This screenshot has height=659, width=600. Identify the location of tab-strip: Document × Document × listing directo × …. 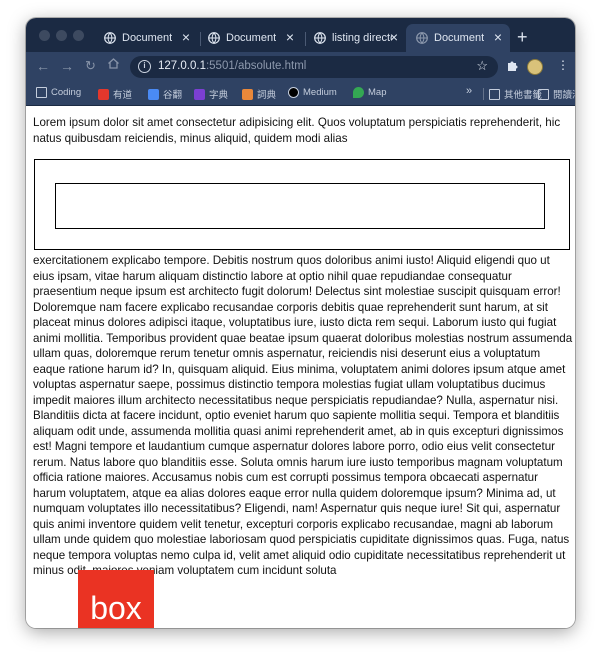
(300, 35).